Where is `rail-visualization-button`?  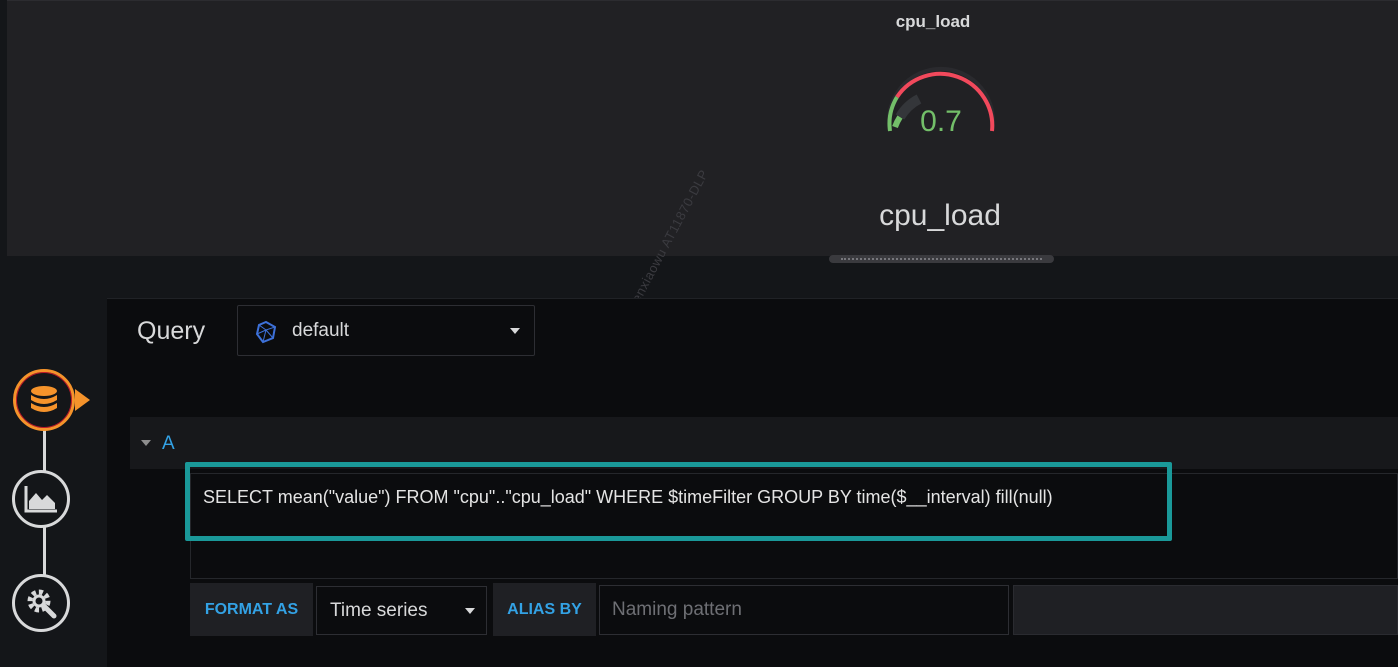
rail-visualization-button is located at coordinates (41, 499).